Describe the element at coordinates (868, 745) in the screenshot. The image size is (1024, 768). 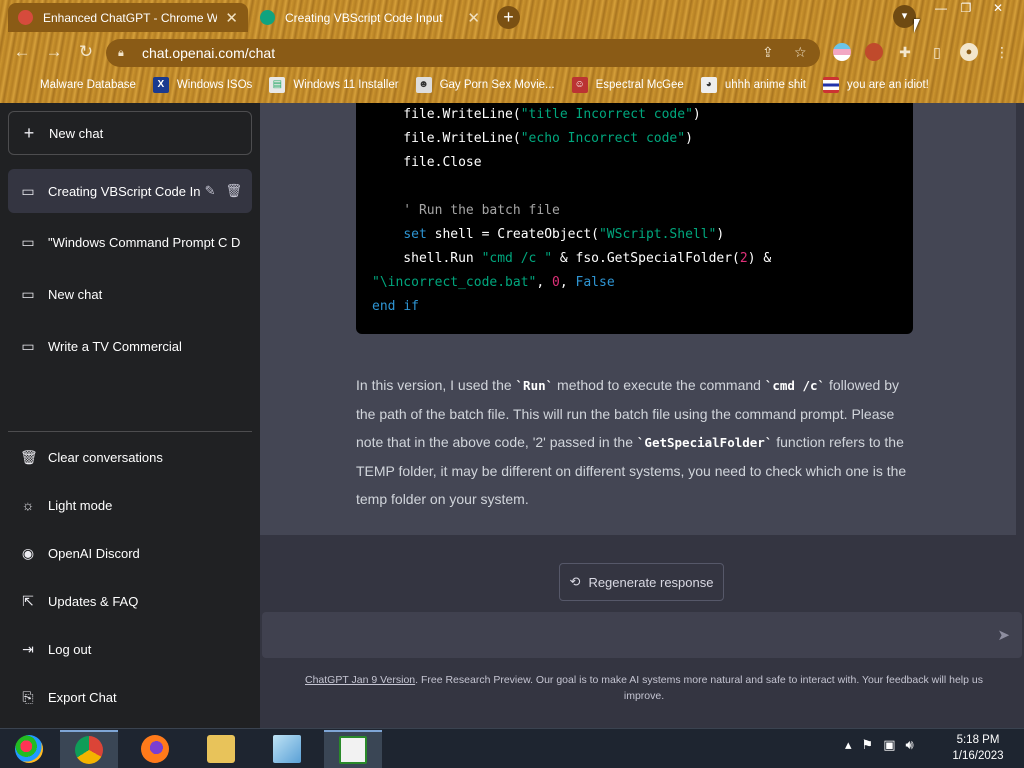
I see `action-center-flag-icon: ⚑` at that location.